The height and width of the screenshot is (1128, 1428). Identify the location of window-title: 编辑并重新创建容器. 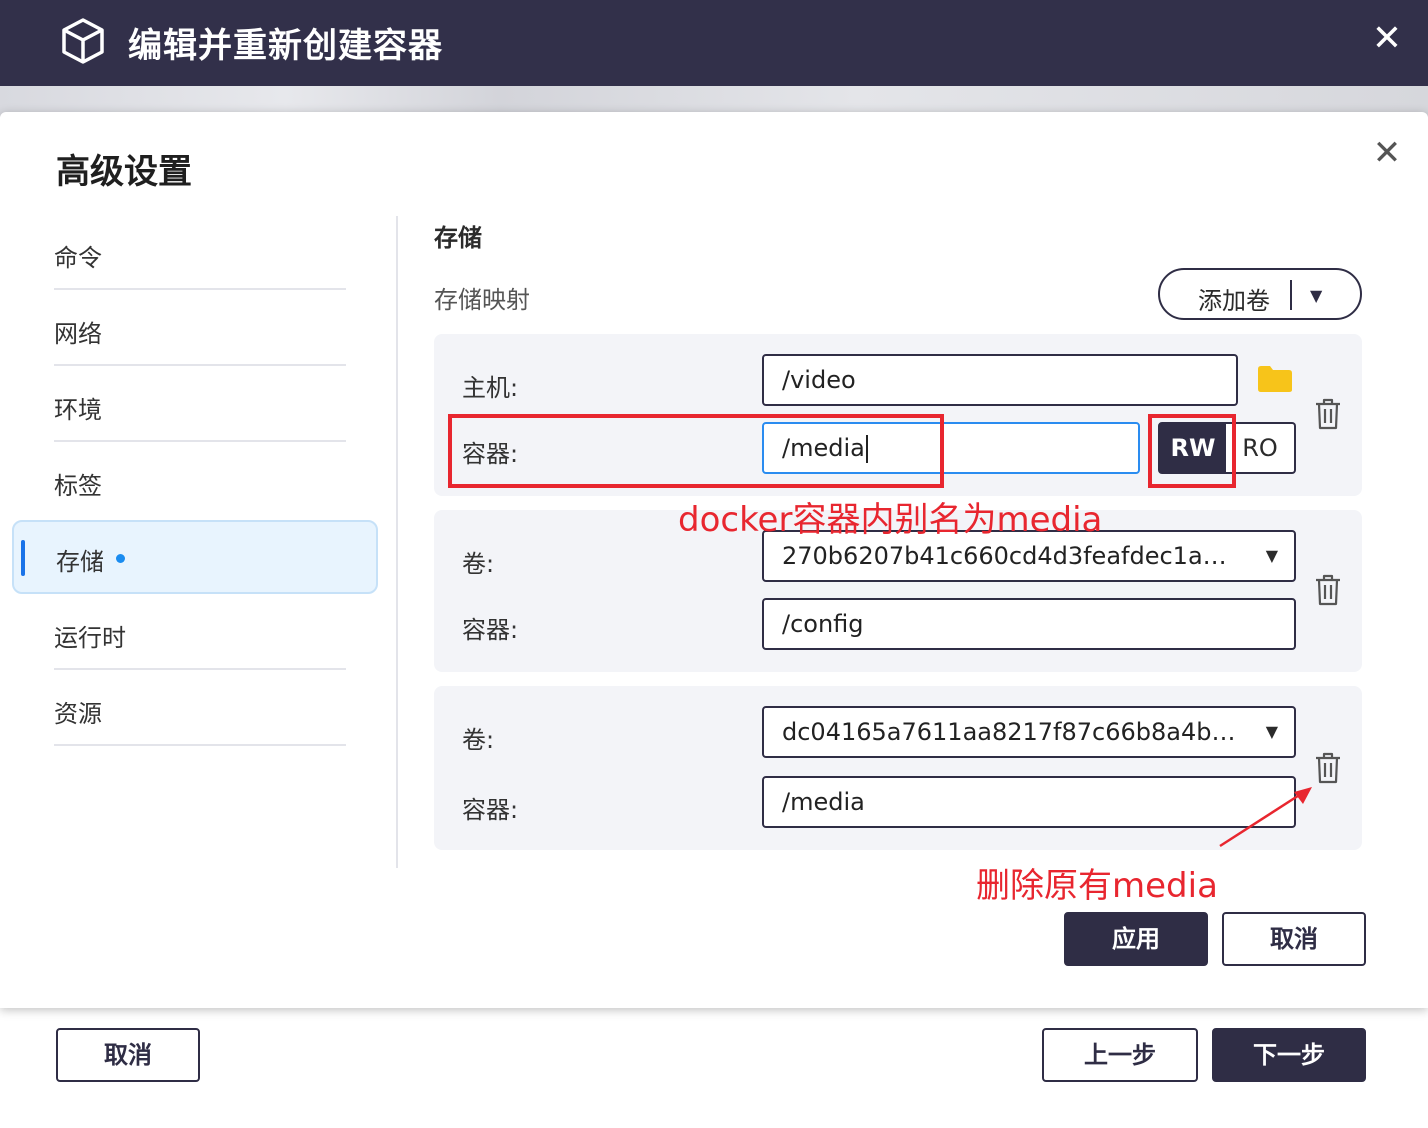
(285, 46).